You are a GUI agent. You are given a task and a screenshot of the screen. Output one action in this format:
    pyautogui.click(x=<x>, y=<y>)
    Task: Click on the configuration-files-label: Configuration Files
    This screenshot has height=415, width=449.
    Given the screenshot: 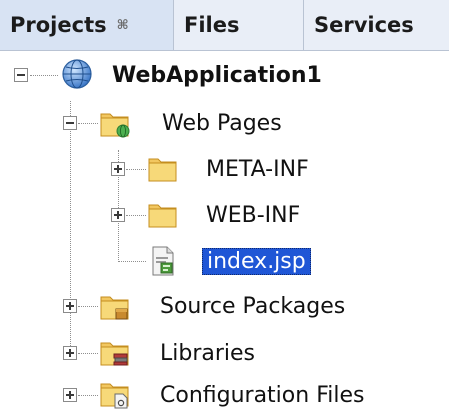 What is the action you would take?
    pyautogui.click(x=262, y=395)
    